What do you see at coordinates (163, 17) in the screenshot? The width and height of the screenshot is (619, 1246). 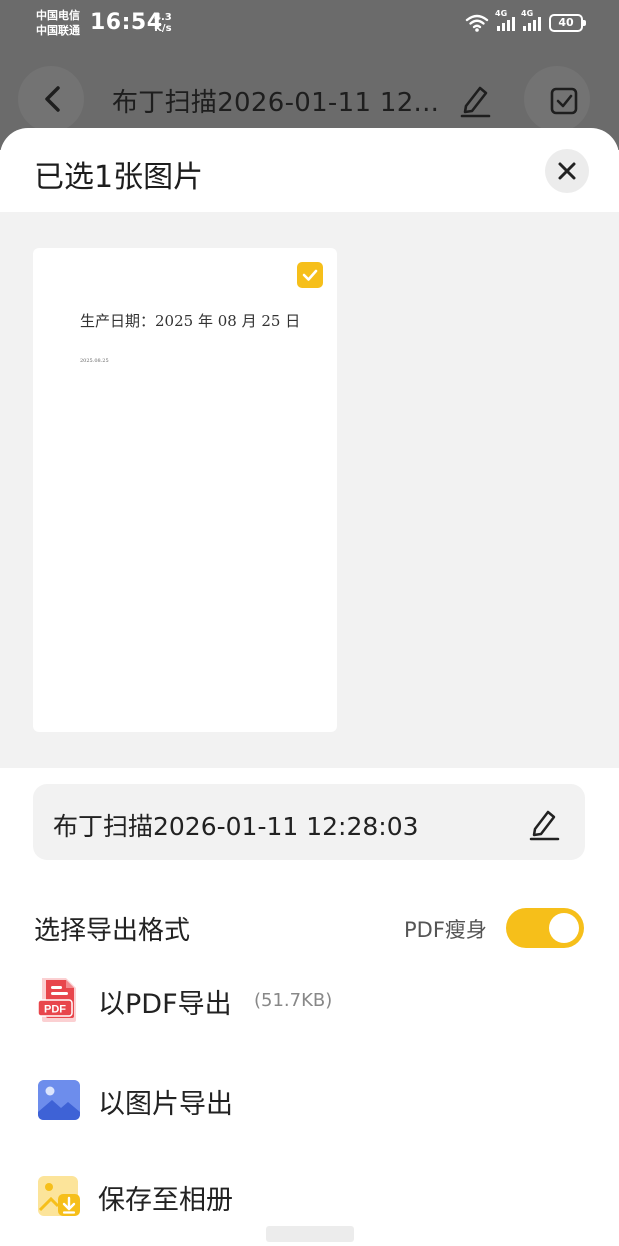 I see `net-speed-value: 4.3` at bounding box center [163, 17].